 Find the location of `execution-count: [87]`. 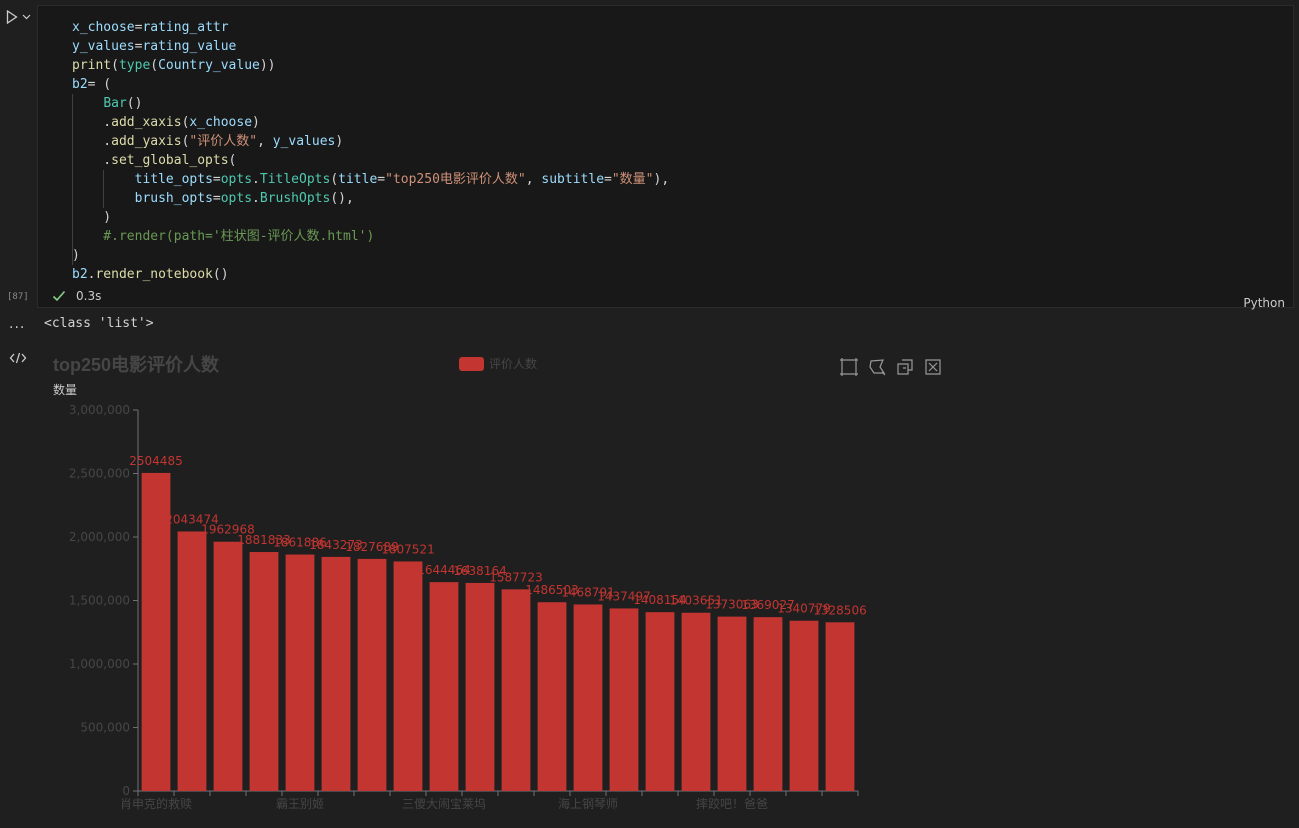

execution-count: [87] is located at coordinates (18, 297).